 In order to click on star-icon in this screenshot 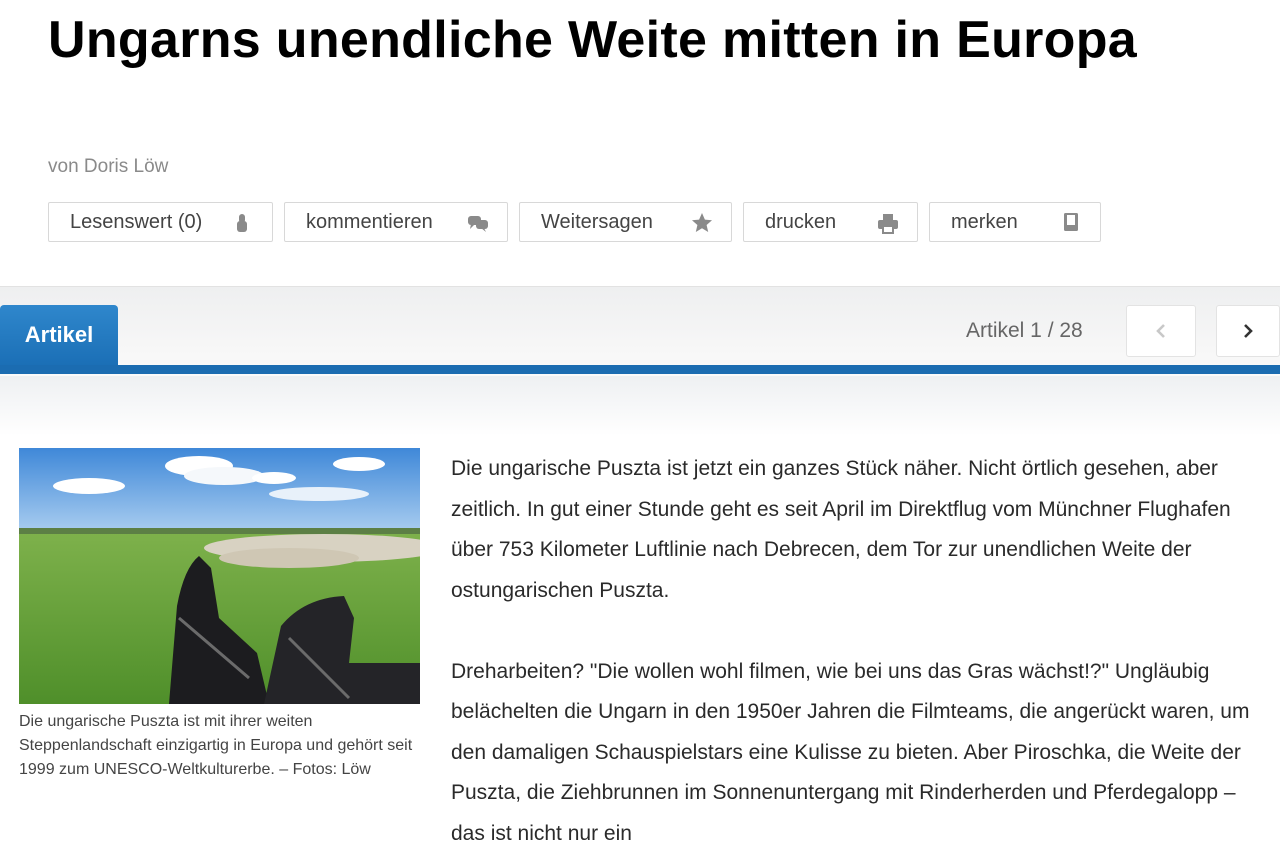, I will do `click(702, 222)`.